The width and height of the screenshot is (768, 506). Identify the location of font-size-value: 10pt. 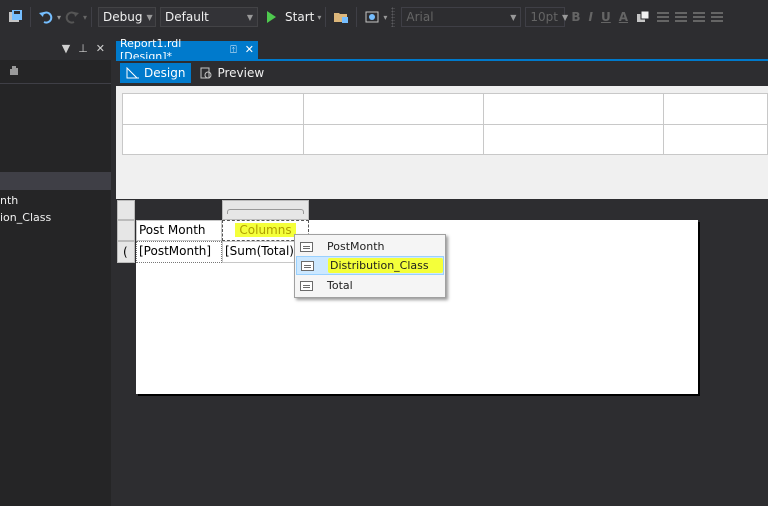
(544, 17).